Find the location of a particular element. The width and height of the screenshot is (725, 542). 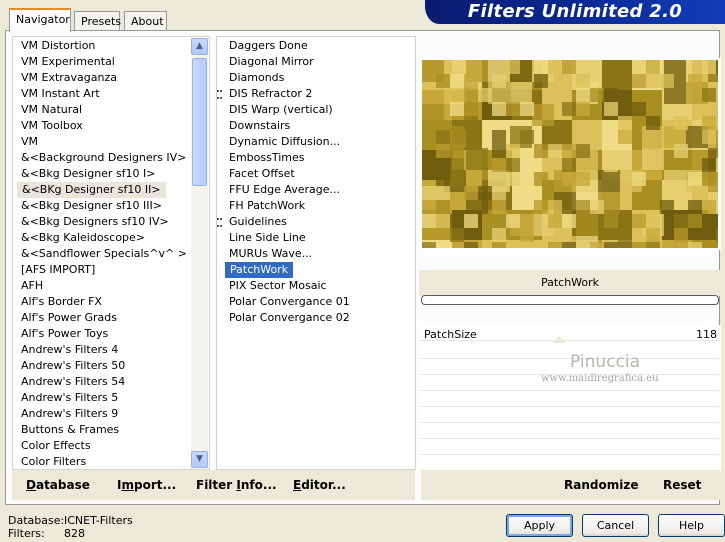

patchsize-slider-thumb is located at coordinates (559, 339).